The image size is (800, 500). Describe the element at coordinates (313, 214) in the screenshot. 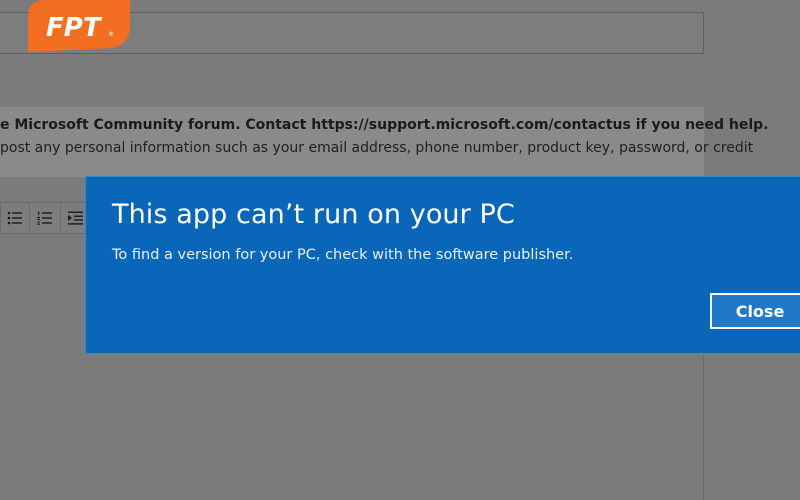

I see `dialog-title: This app can’t run on your PC` at that location.